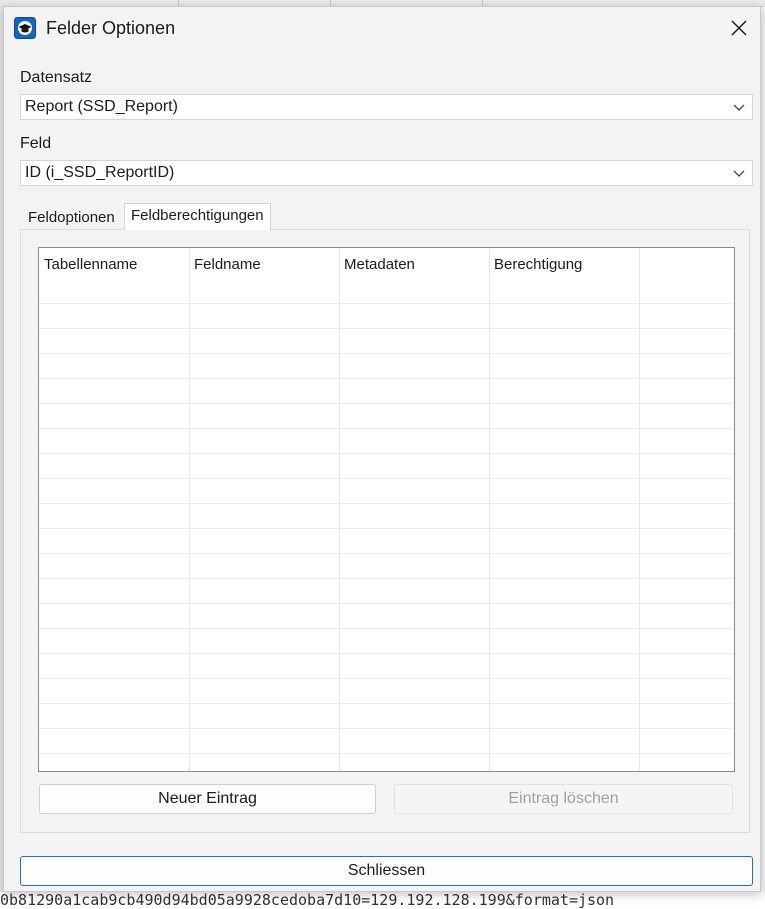  What do you see at coordinates (386, 107) in the screenshot?
I see `datensatz-select: Report (SSD_Report)` at bounding box center [386, 107].